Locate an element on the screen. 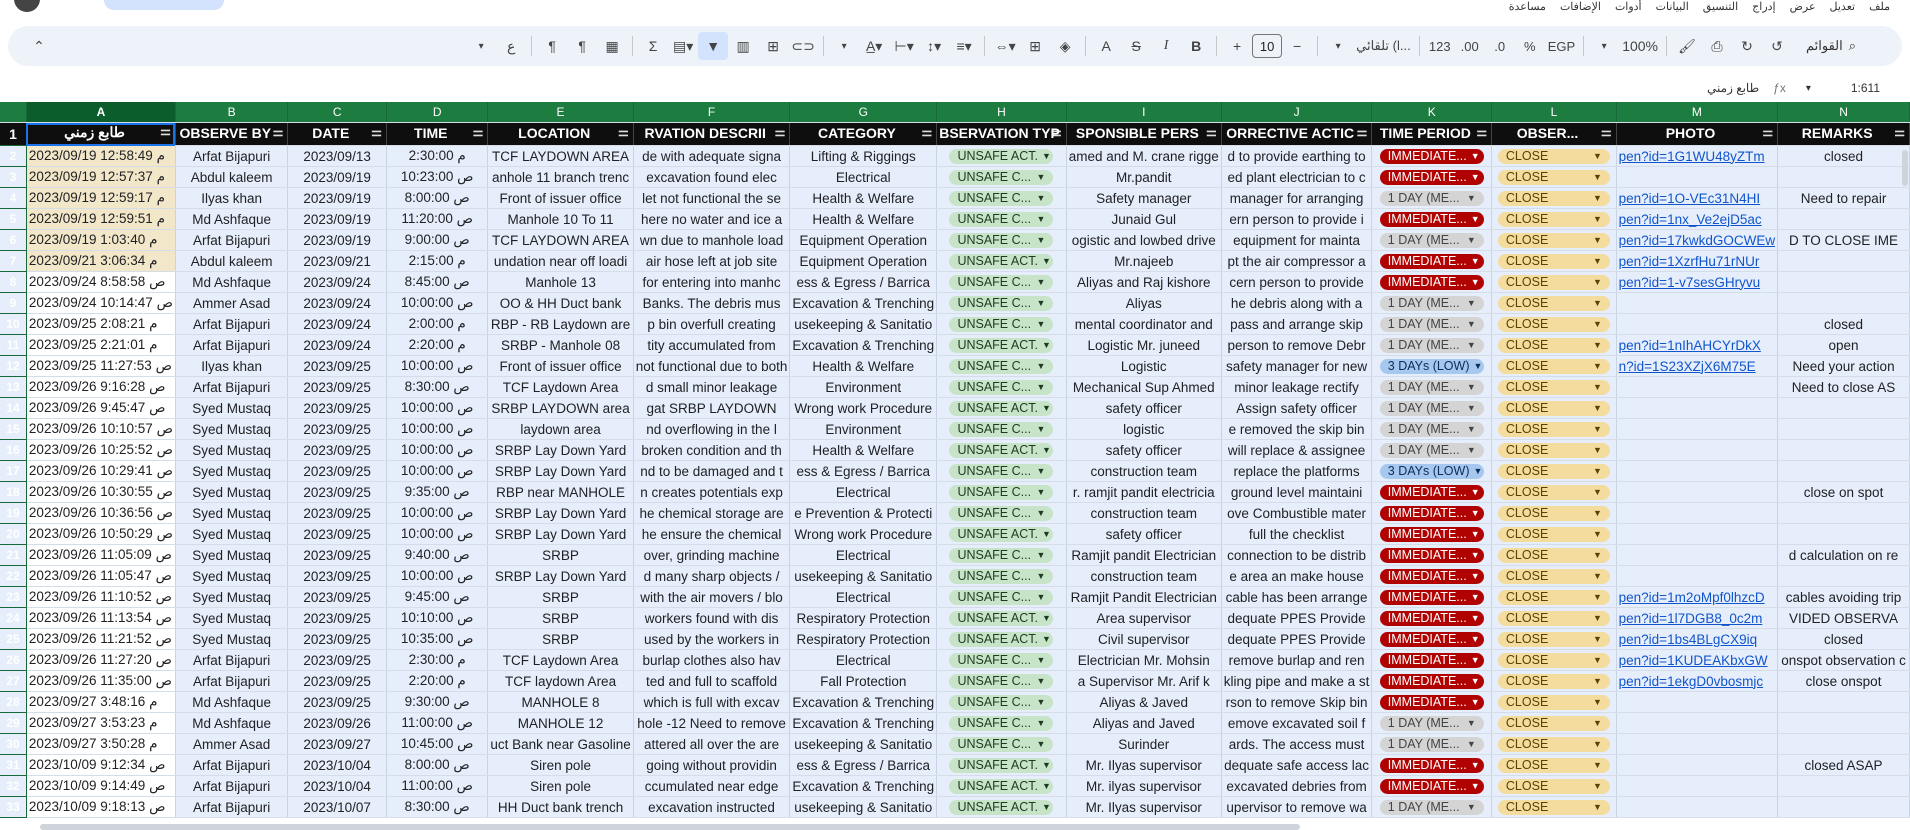  row-number: 26 is located at coordinates (13, 660).